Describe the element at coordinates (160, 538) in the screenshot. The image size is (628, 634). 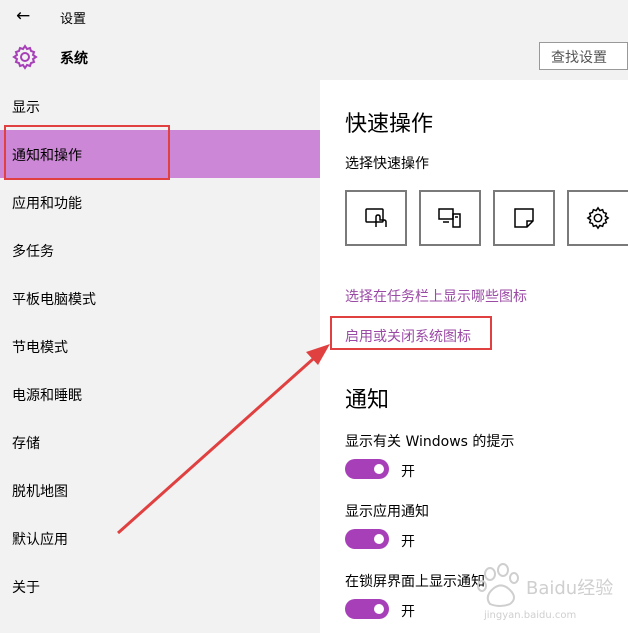
I see `sidebar-item-default-apps: 默认应用` at that location.